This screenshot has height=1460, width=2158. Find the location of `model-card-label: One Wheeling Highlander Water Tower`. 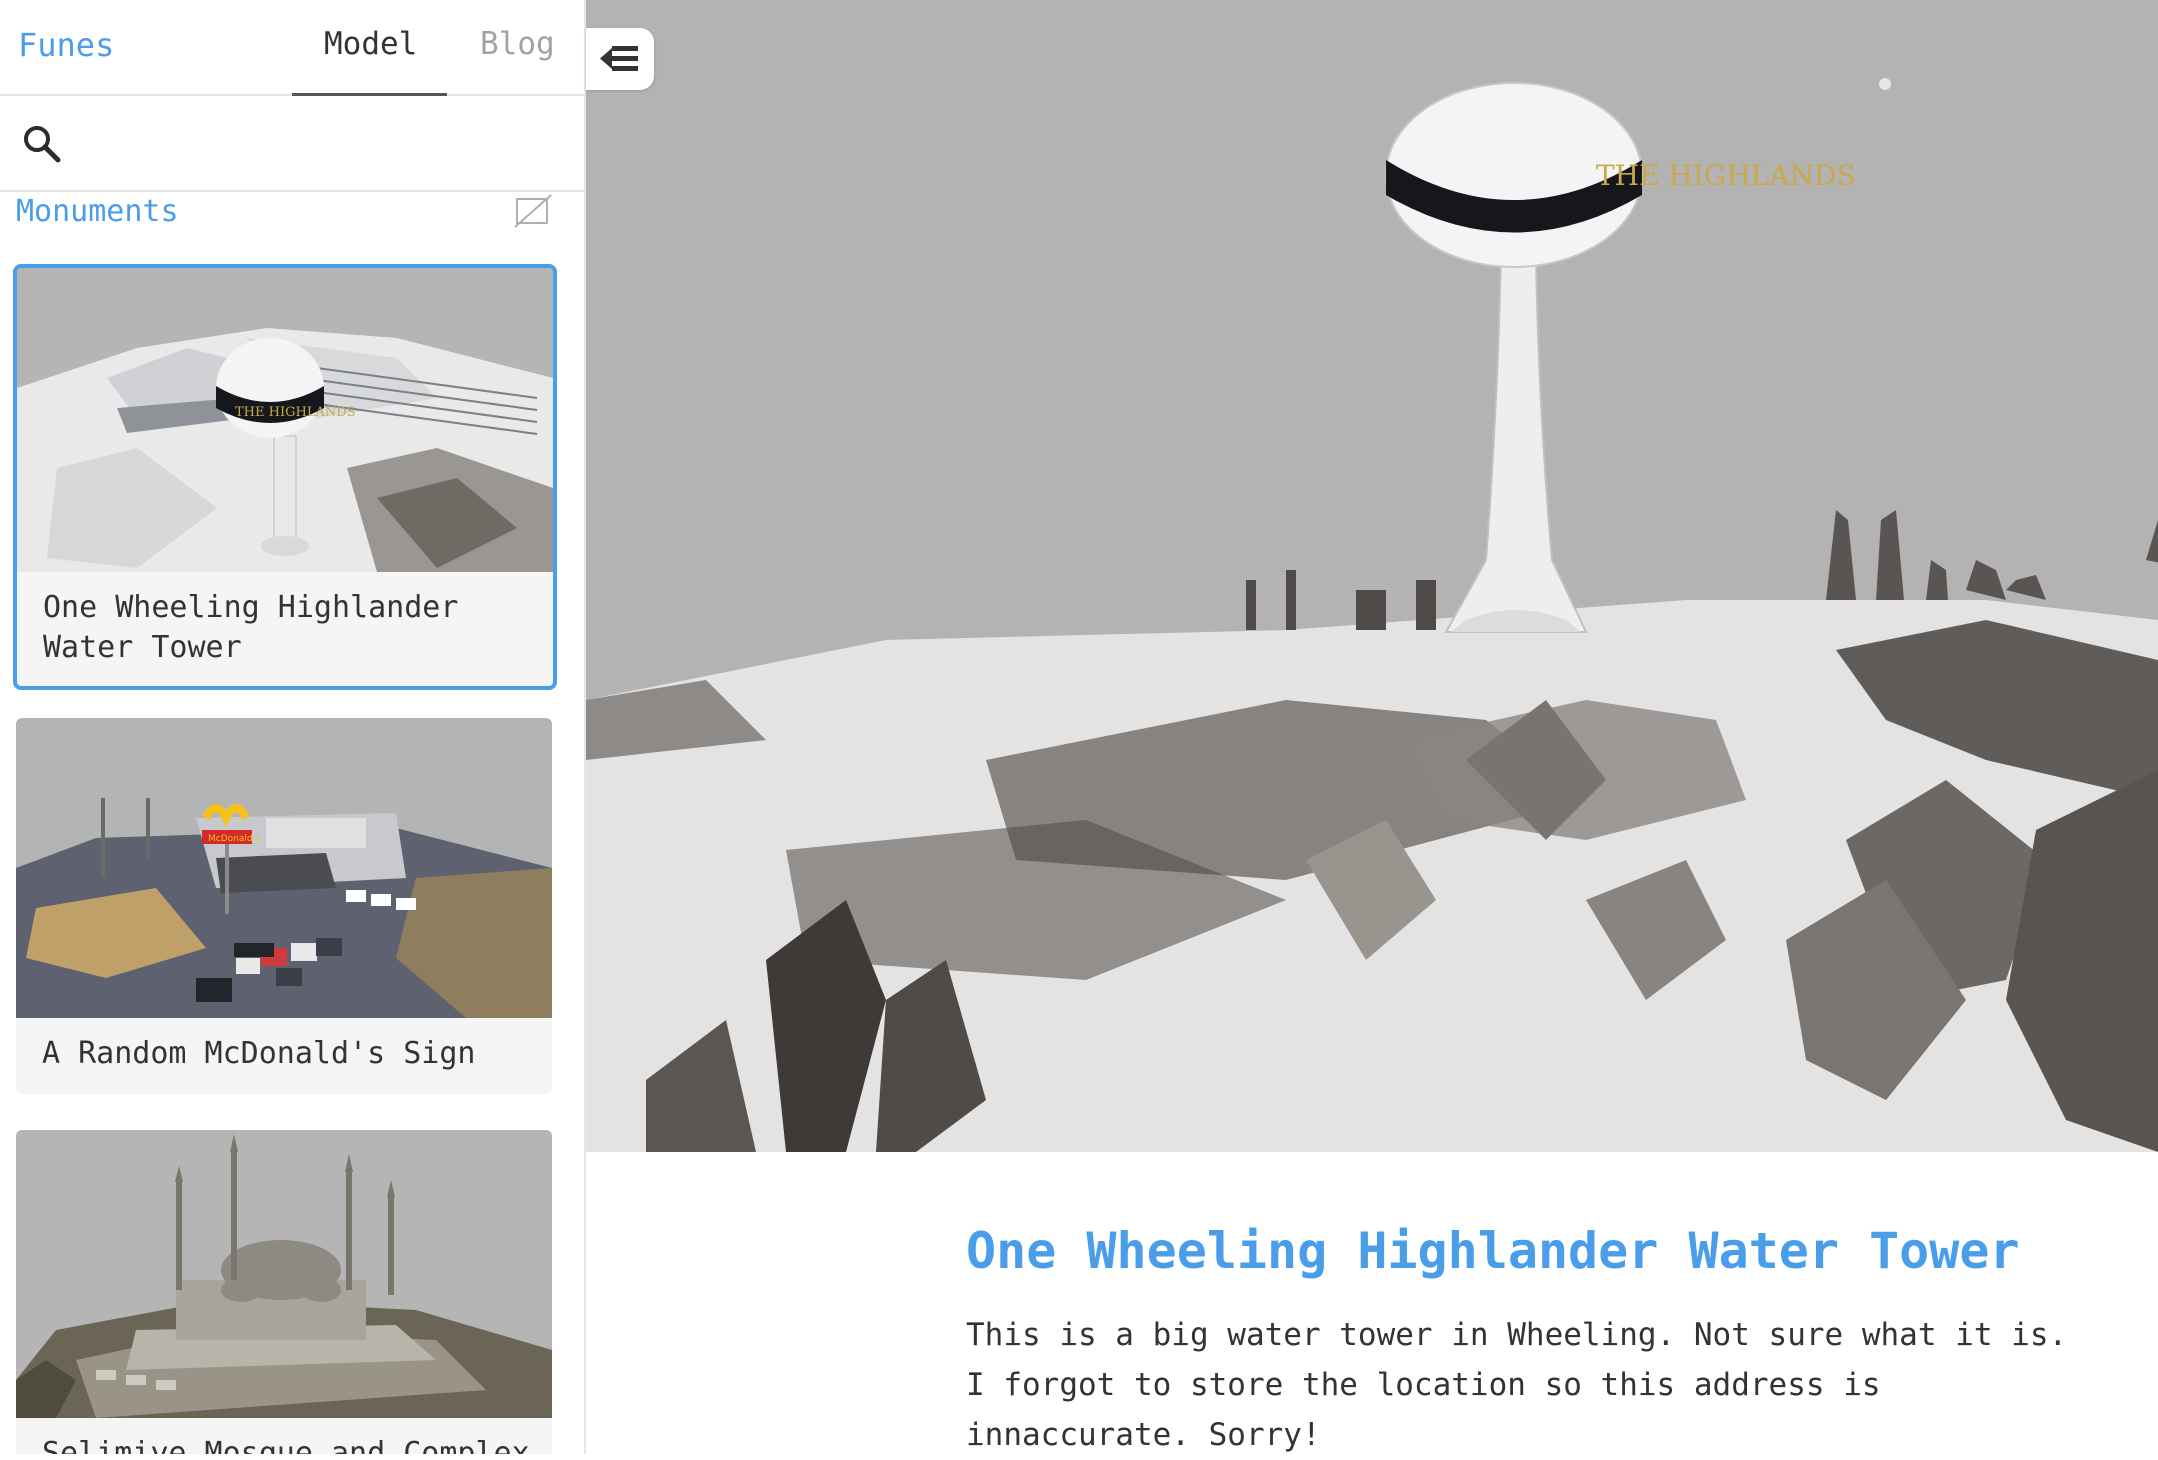

model-card-label: One Wheeling Highlander Water Tower is located at coordinates (251, 627).